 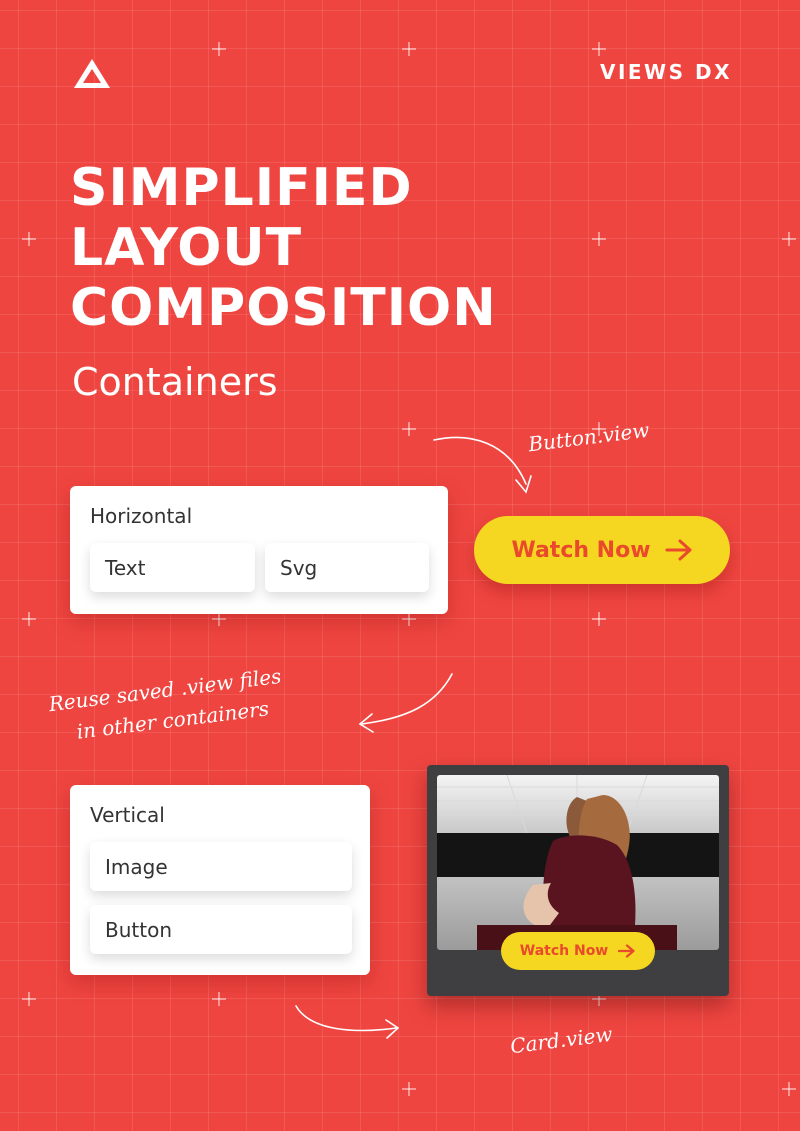 I want to click on horizontal-container: Horizontal Text Svg, so click(x=259, y=550).